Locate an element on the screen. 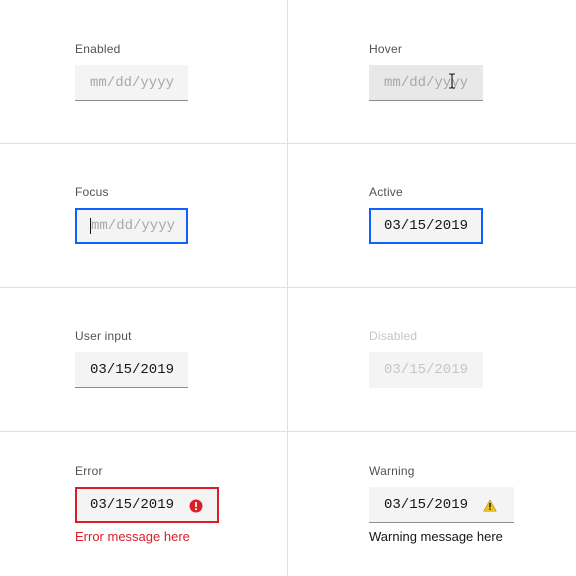  text-cursor-icon is located at coordinates (452, 81).